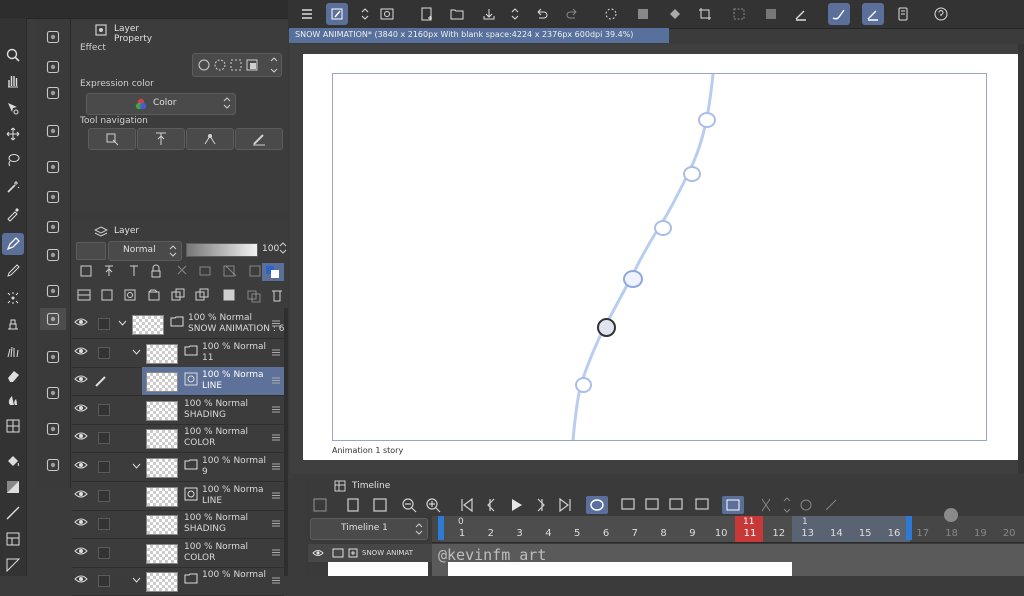  I want to click on lasso-icon, so click(13, 160).